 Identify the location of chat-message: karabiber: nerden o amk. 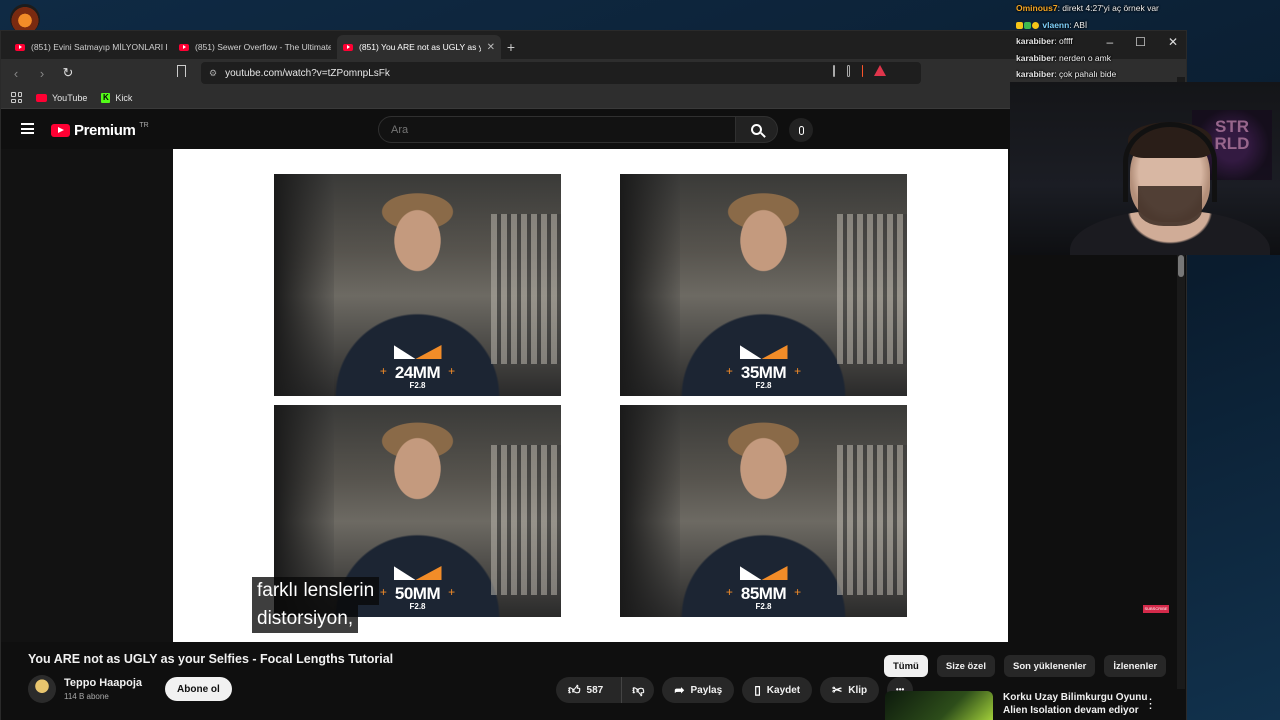
(1063, 57).